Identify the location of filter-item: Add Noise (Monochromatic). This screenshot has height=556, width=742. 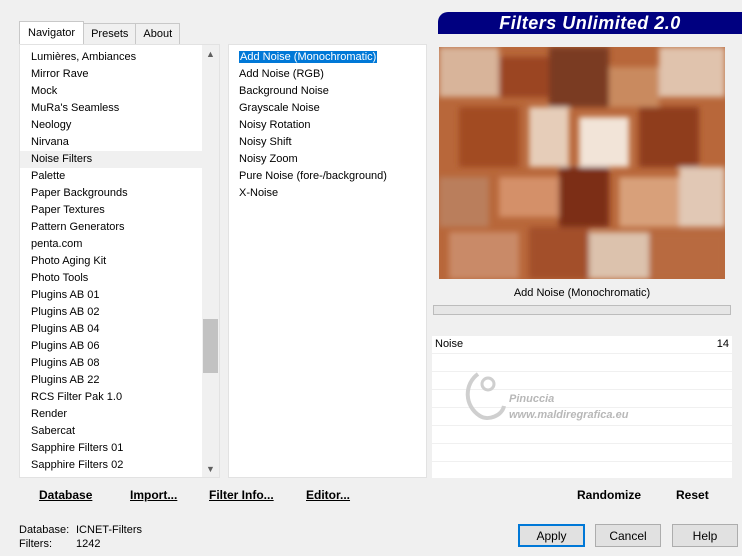
(327, 57).